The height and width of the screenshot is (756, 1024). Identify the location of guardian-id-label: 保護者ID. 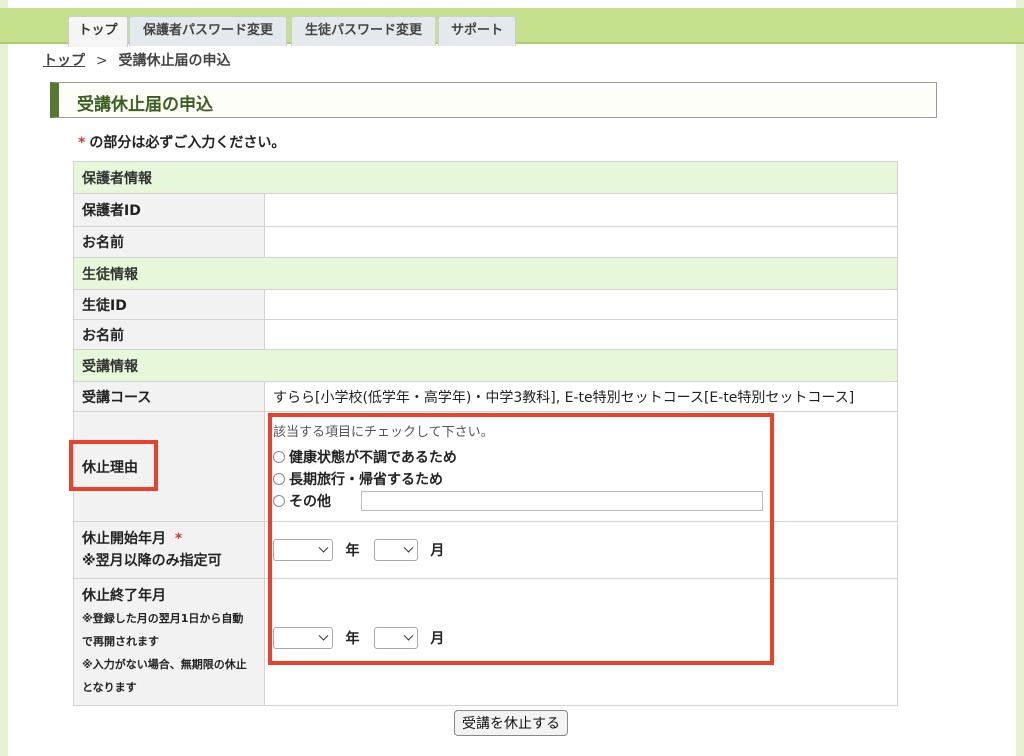
(169, 210).